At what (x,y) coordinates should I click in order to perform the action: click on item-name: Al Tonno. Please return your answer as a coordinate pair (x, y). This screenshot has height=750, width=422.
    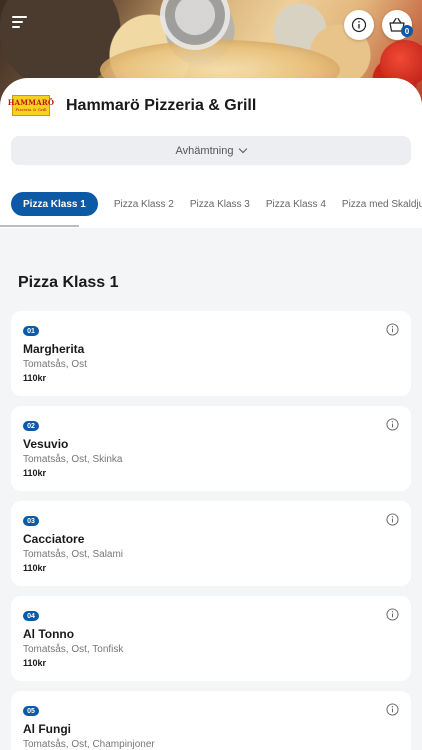
    Looking at the image, I should click on (49, 634).